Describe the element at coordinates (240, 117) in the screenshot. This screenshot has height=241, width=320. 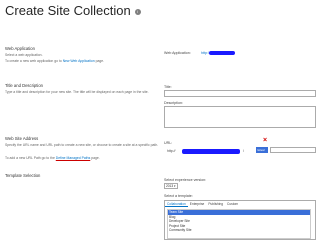
I see `description-input` at that location.